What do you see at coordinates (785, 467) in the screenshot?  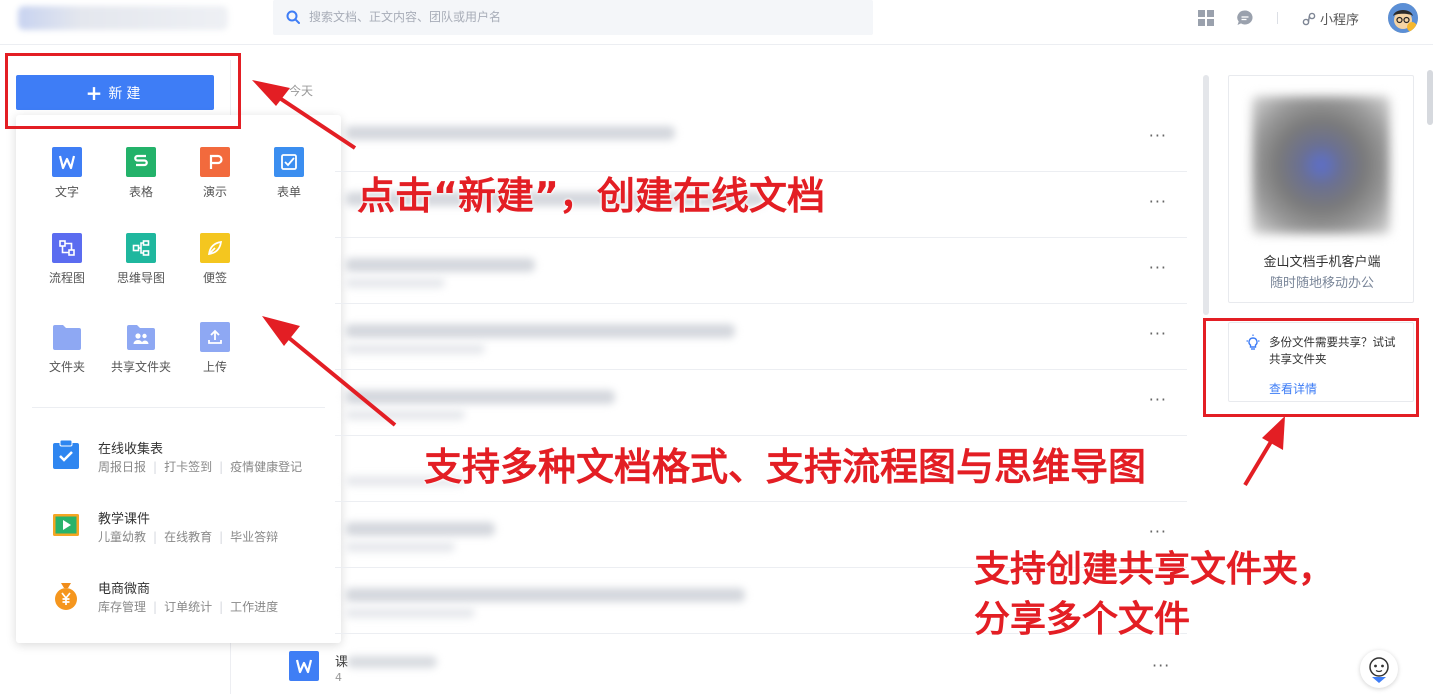 I see `annotation-text: 支持多种文档格式、支持流程图与思维导图` at bounding box center [785, 467].